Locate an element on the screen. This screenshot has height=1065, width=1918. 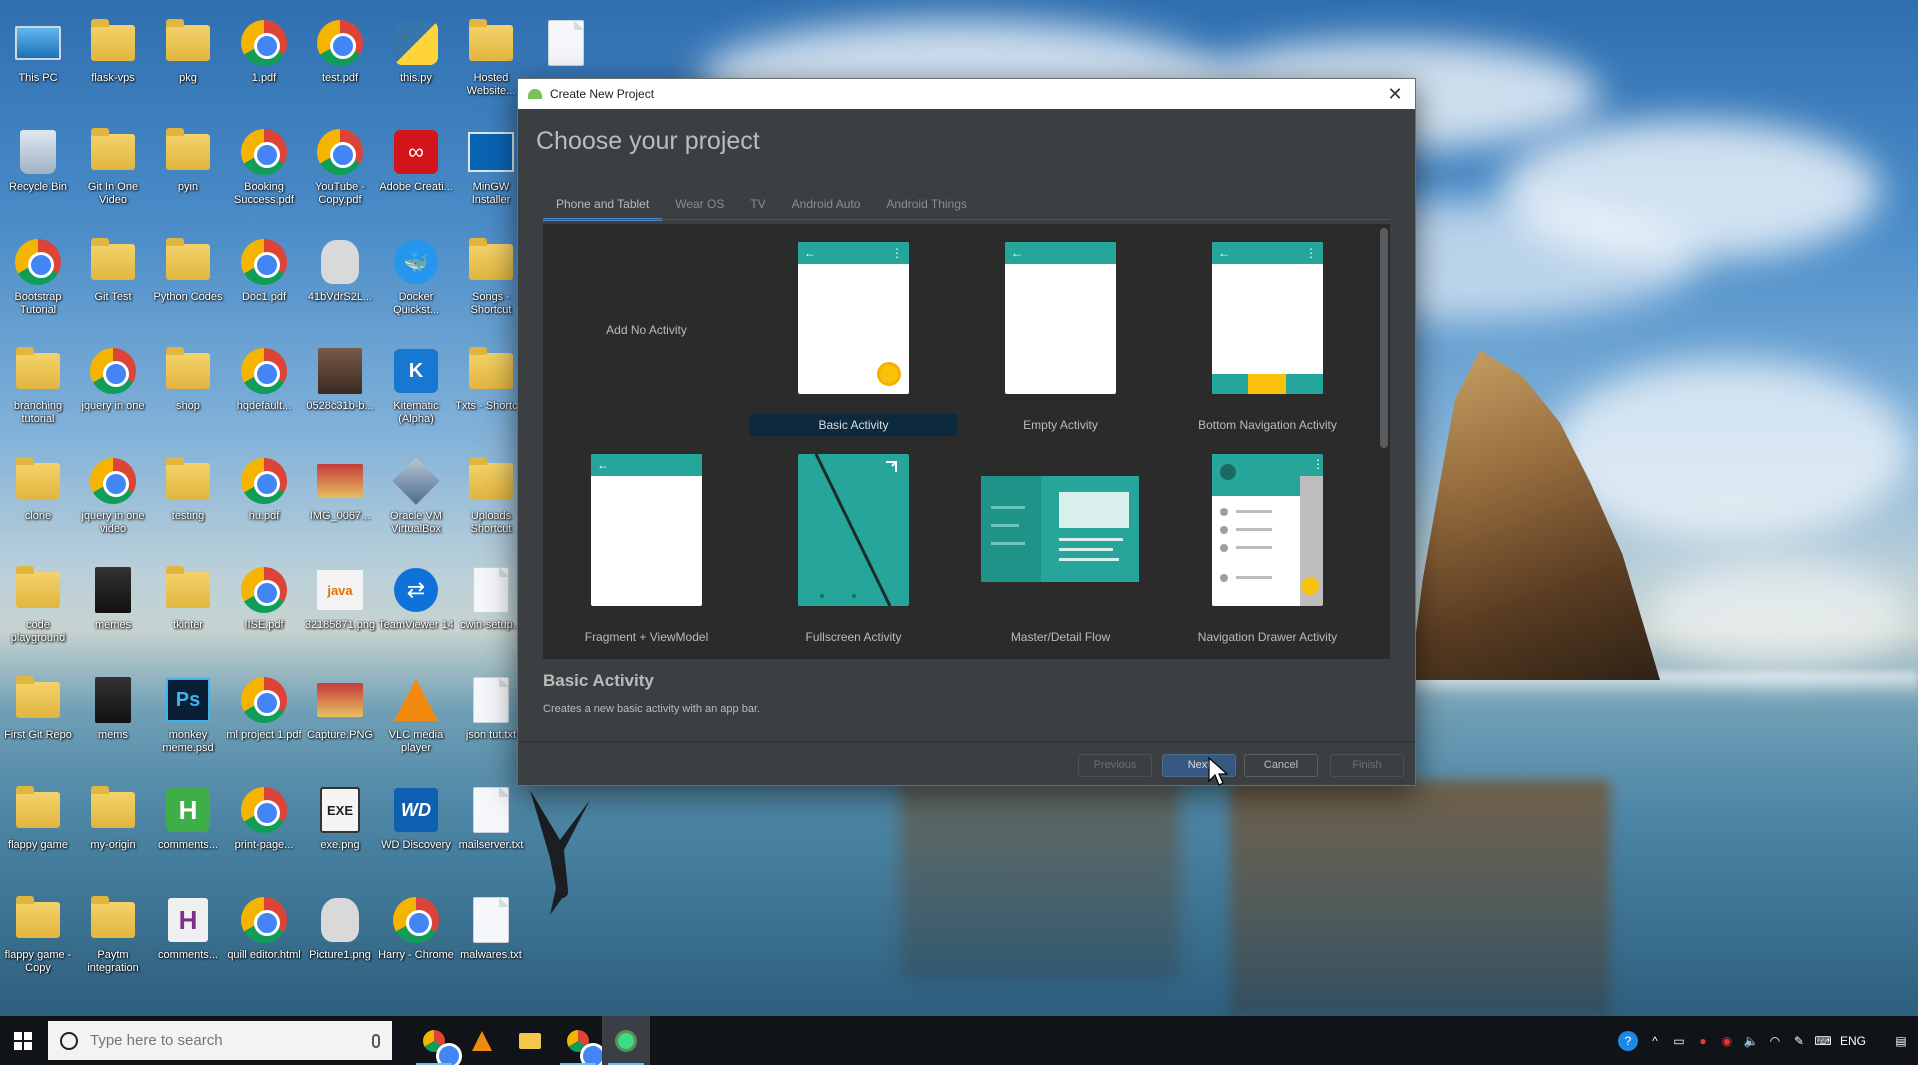
help-icon: ? is located at coordinates (1627, 1040).